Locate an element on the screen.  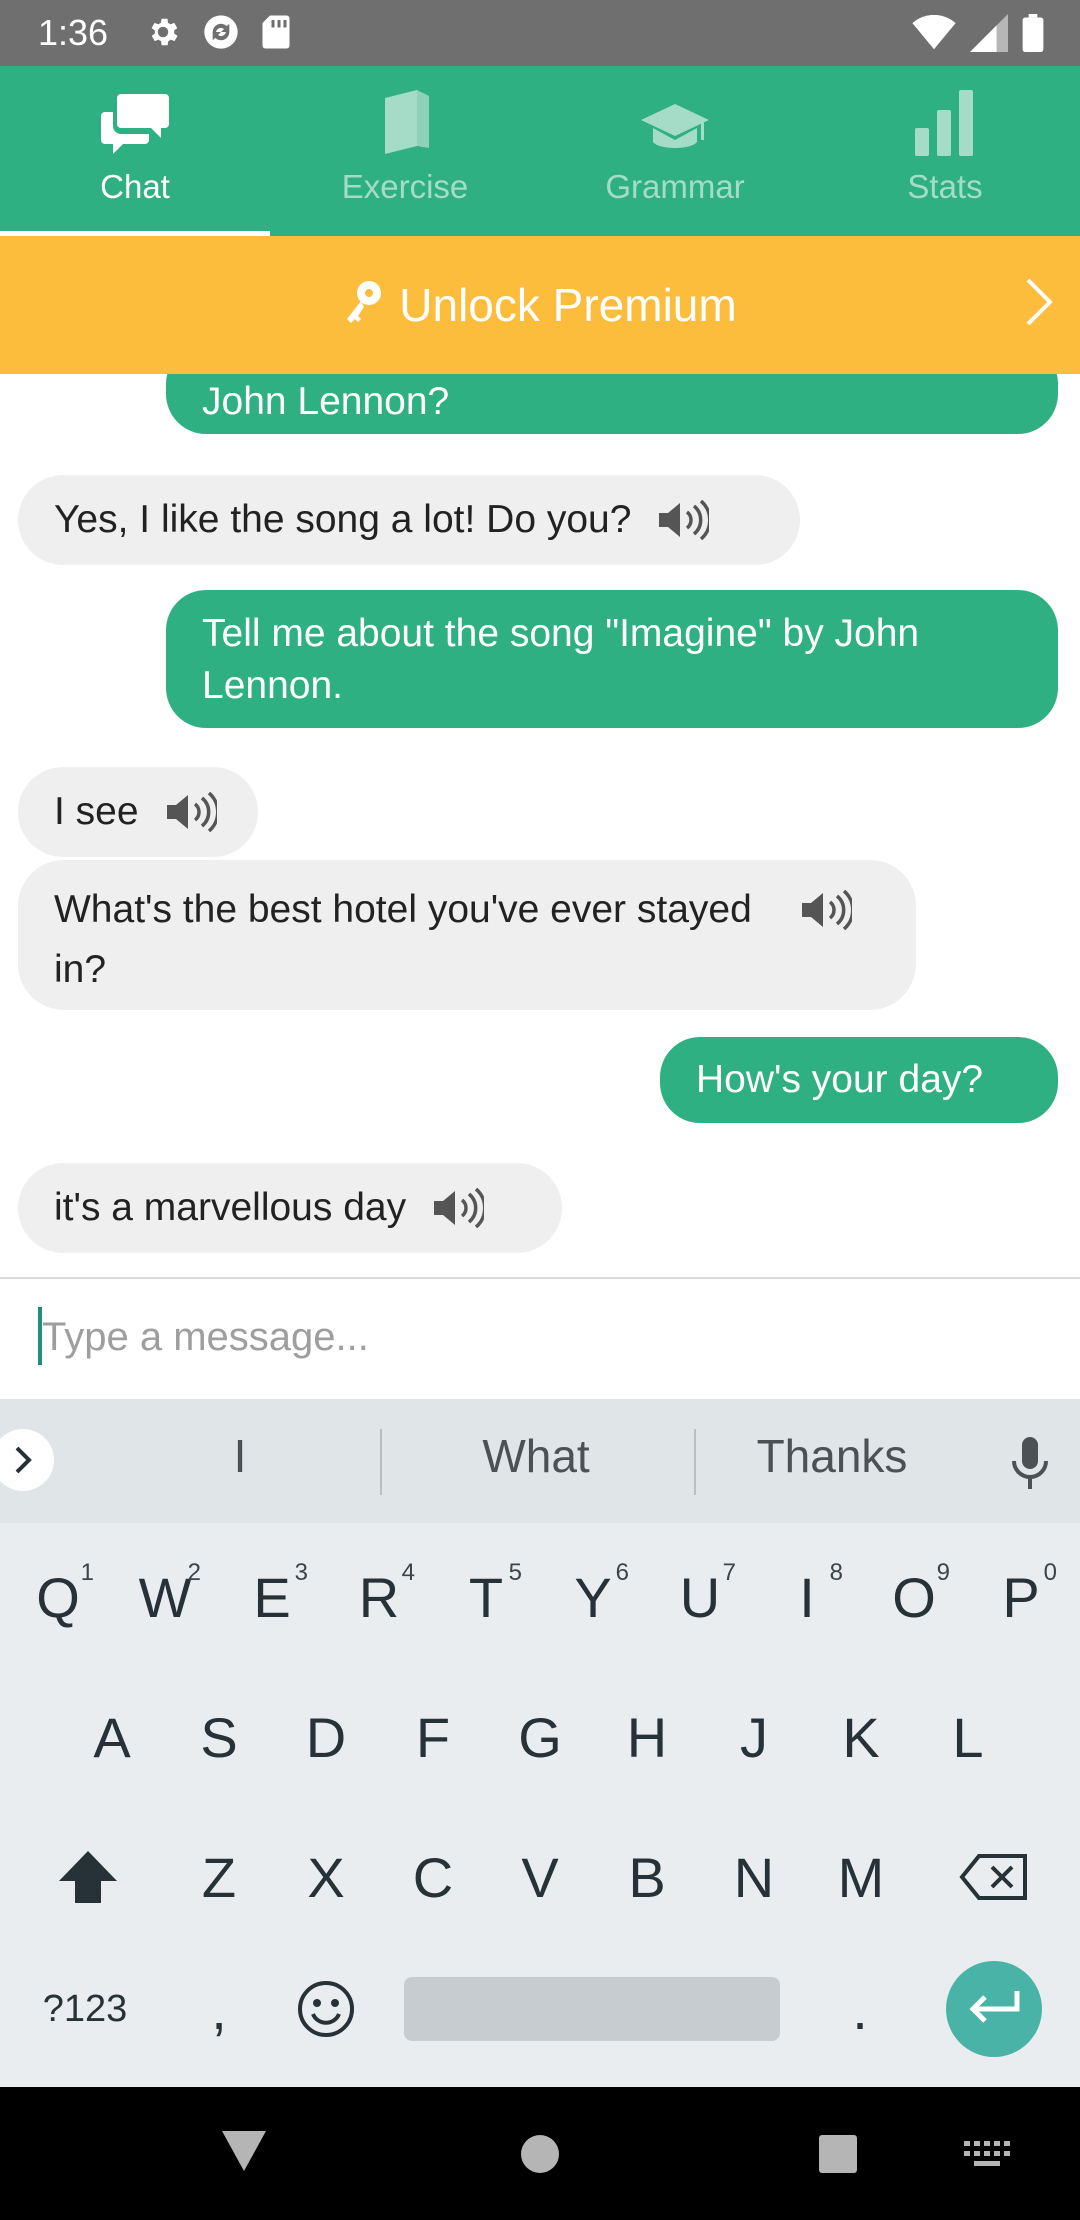
status-bar: 1:36 is located at coordinates (540, 33).